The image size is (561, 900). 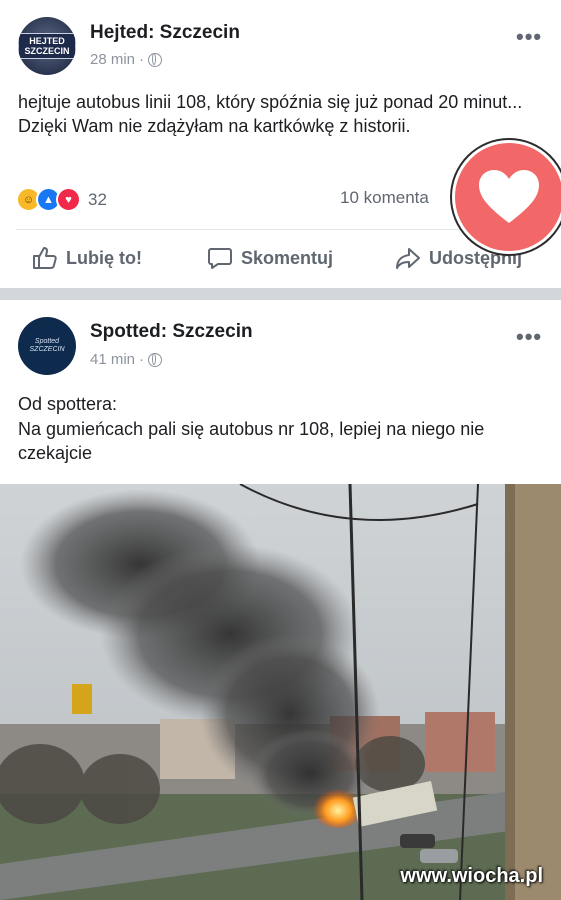 I want to click on comment-icon, so click(x=220, y=258).